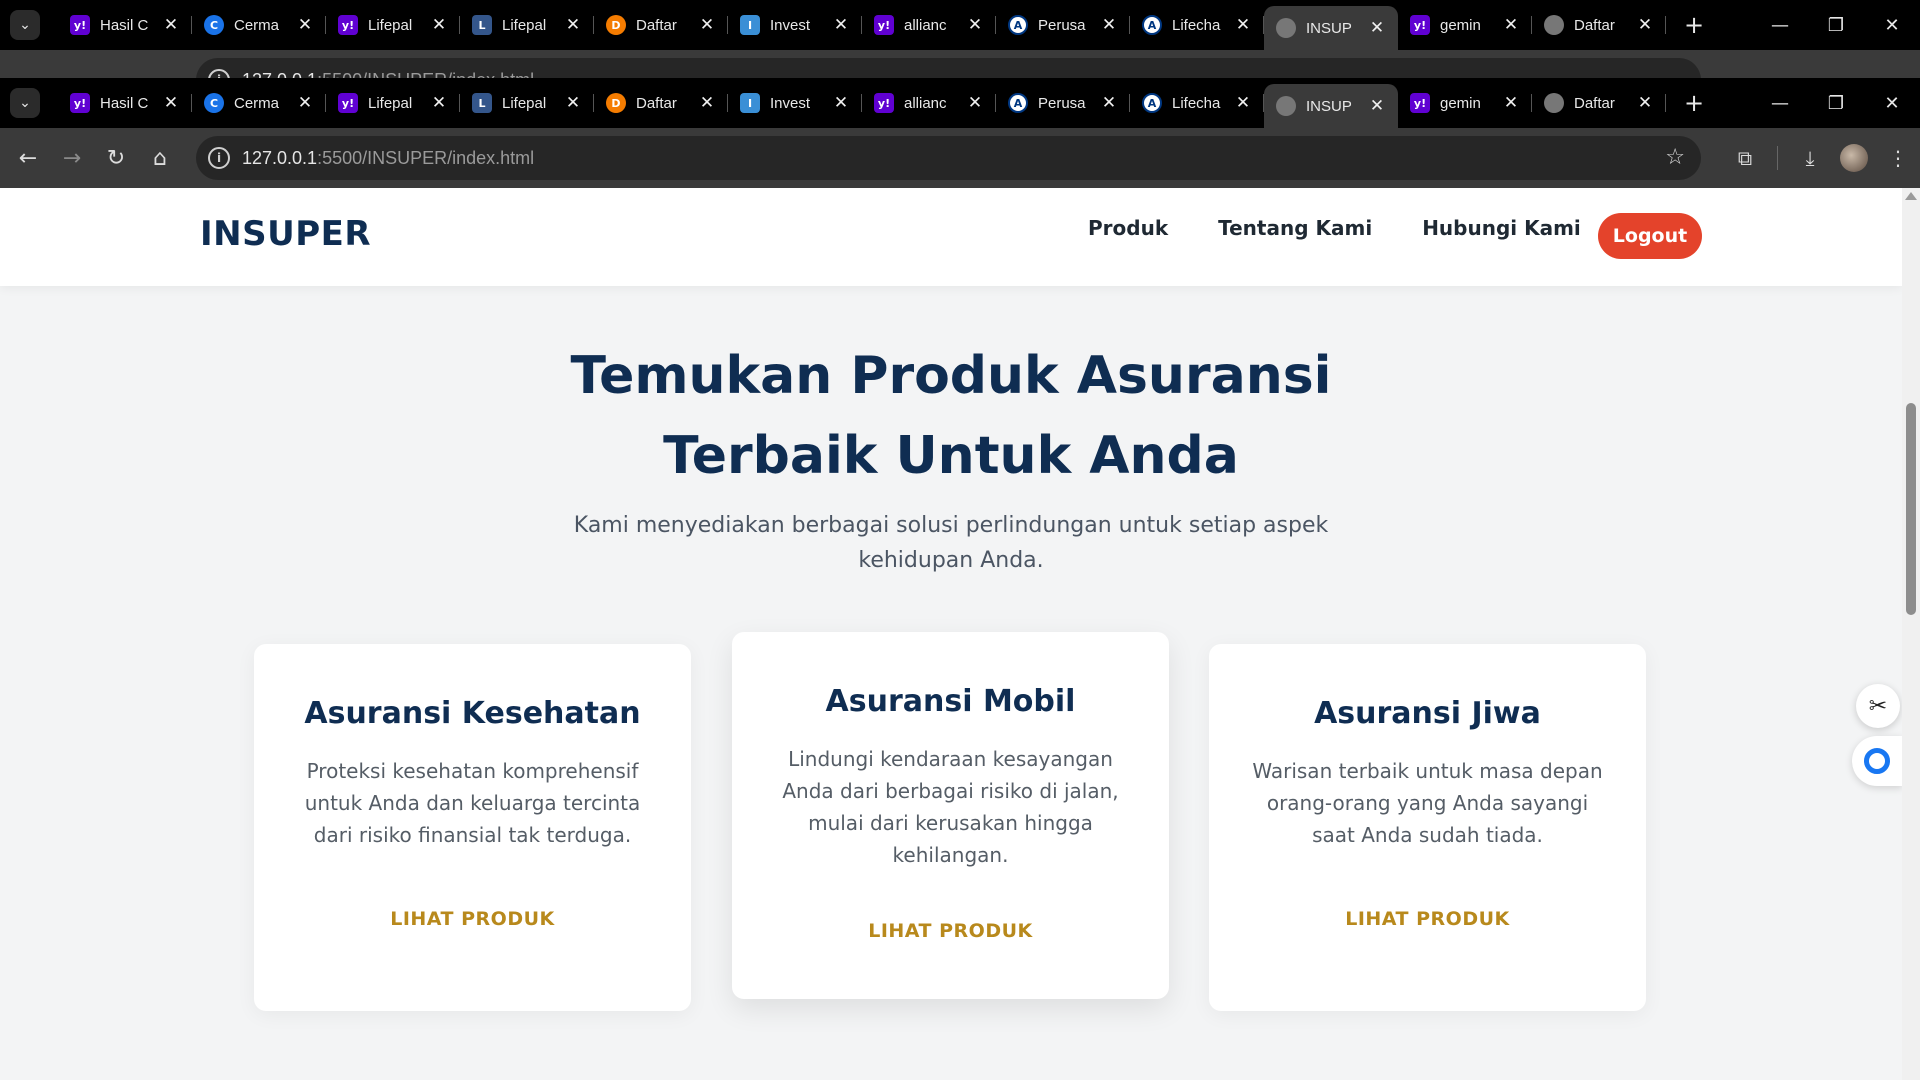 Image resolution: width=1920 pixels, height=1080 pixels. I want to click on ghost-tab-7: A Perusa ✕, so click(1063, 25).